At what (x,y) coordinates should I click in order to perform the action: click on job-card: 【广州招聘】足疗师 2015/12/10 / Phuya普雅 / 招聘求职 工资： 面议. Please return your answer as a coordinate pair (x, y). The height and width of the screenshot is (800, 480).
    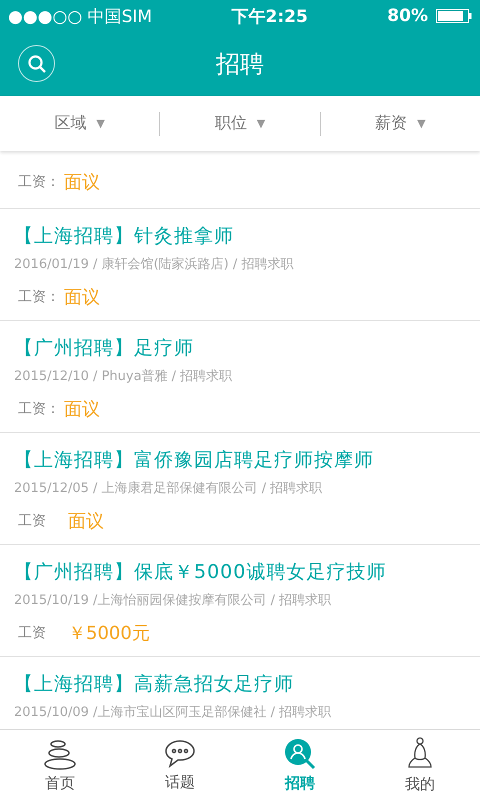
    Looking at the image, I should click on (240, 377).